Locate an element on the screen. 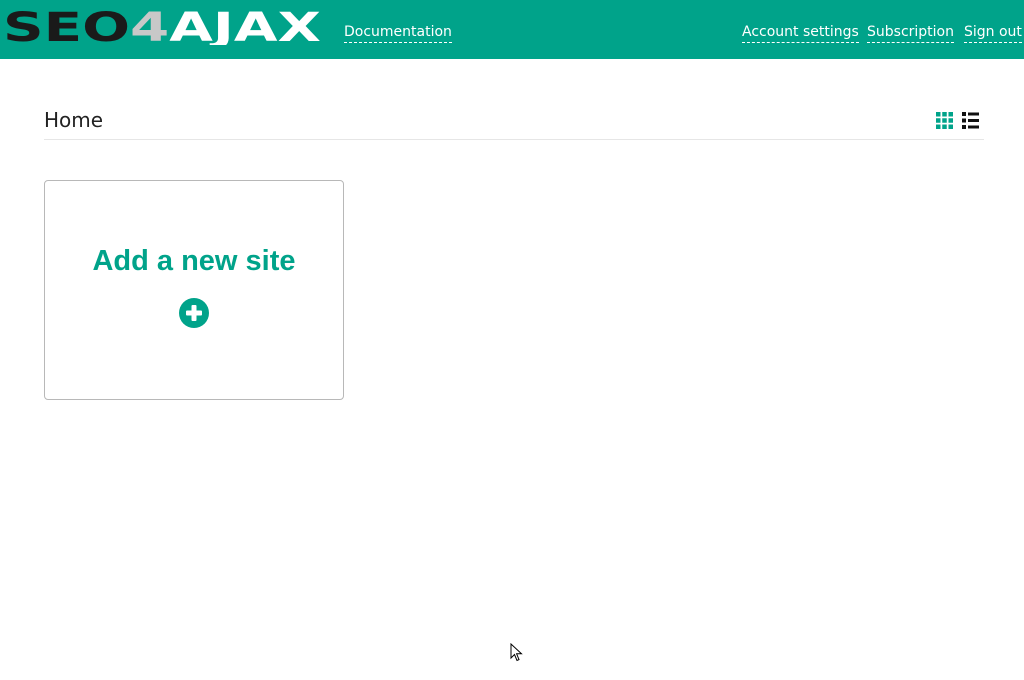 The height and width of the screenshot is (680, 1024). logo-text: SEO 4 AJAX is located at coordinates (162, 25).